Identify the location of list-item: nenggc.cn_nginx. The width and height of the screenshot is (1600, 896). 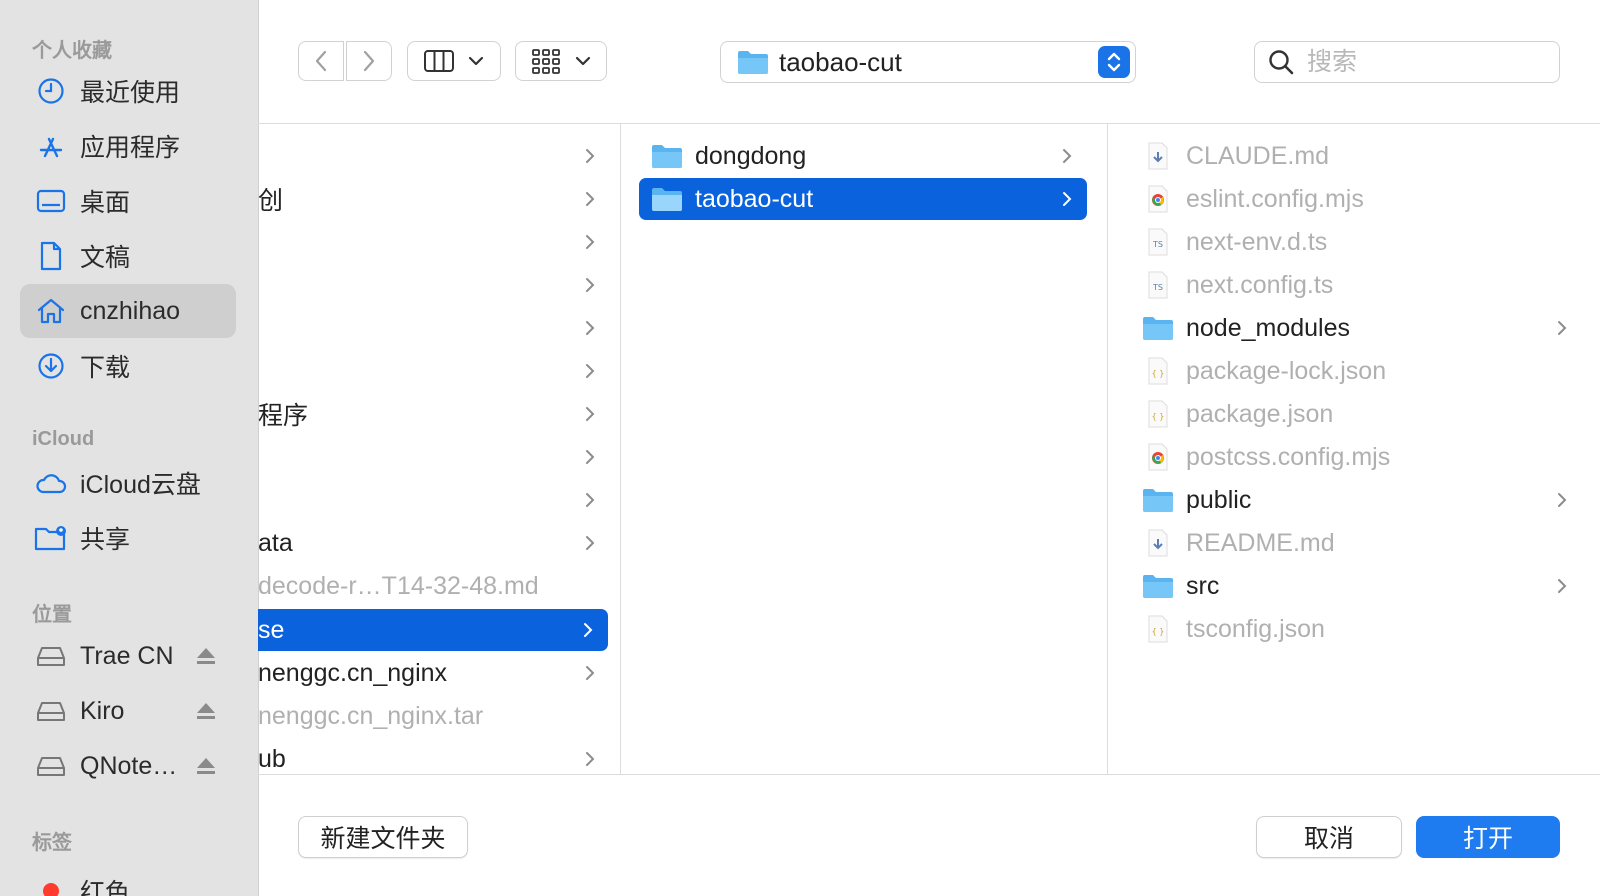
(434, 673).